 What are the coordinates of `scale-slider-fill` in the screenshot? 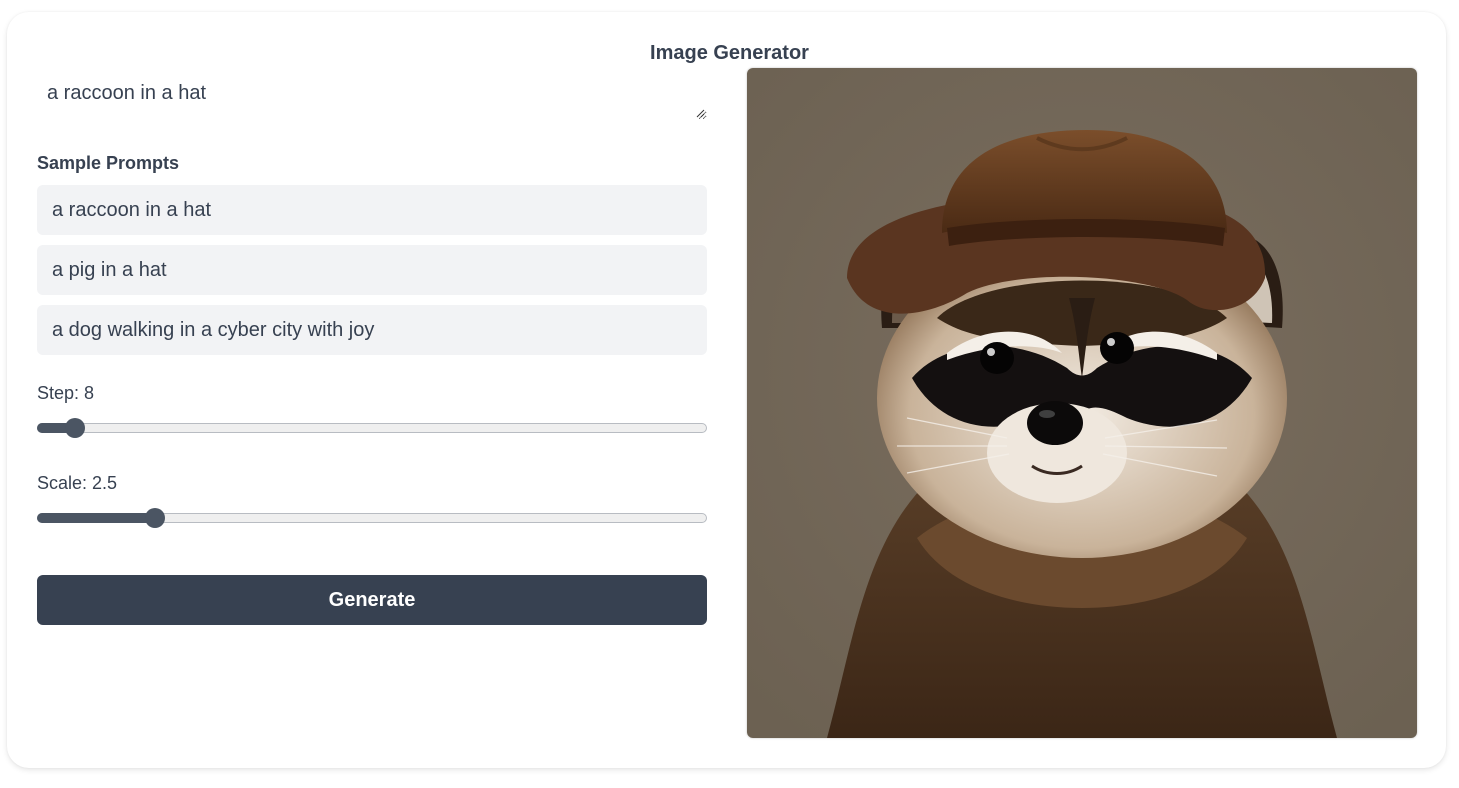 It's located at (95, 518).